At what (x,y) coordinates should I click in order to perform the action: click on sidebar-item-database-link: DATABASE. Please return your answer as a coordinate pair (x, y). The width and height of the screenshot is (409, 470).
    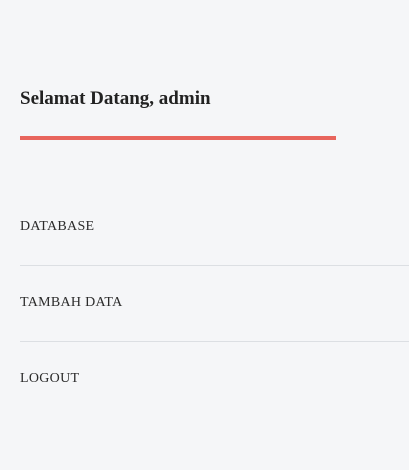
    Looking at the image, I should click on (57, 227).